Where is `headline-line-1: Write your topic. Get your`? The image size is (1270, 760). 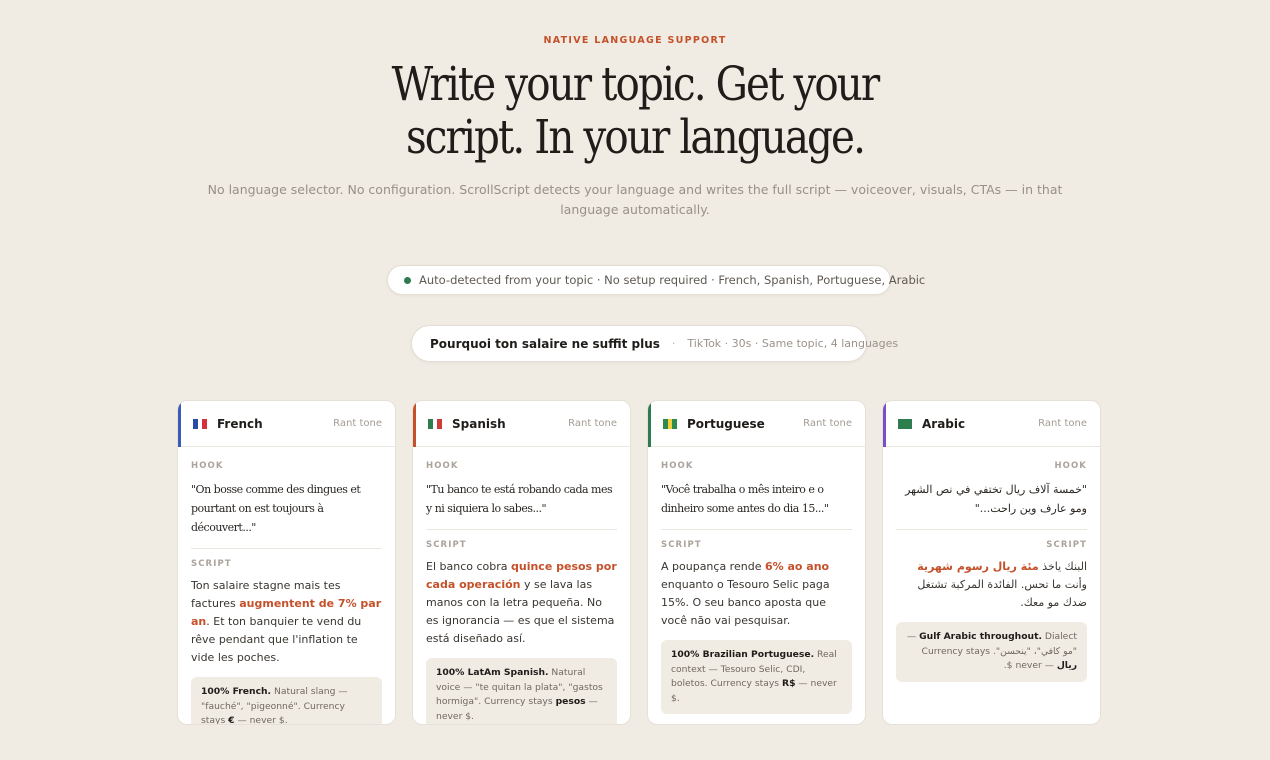
headline-line-1: Write your topic. Get your is located at coordinates (636, 84).